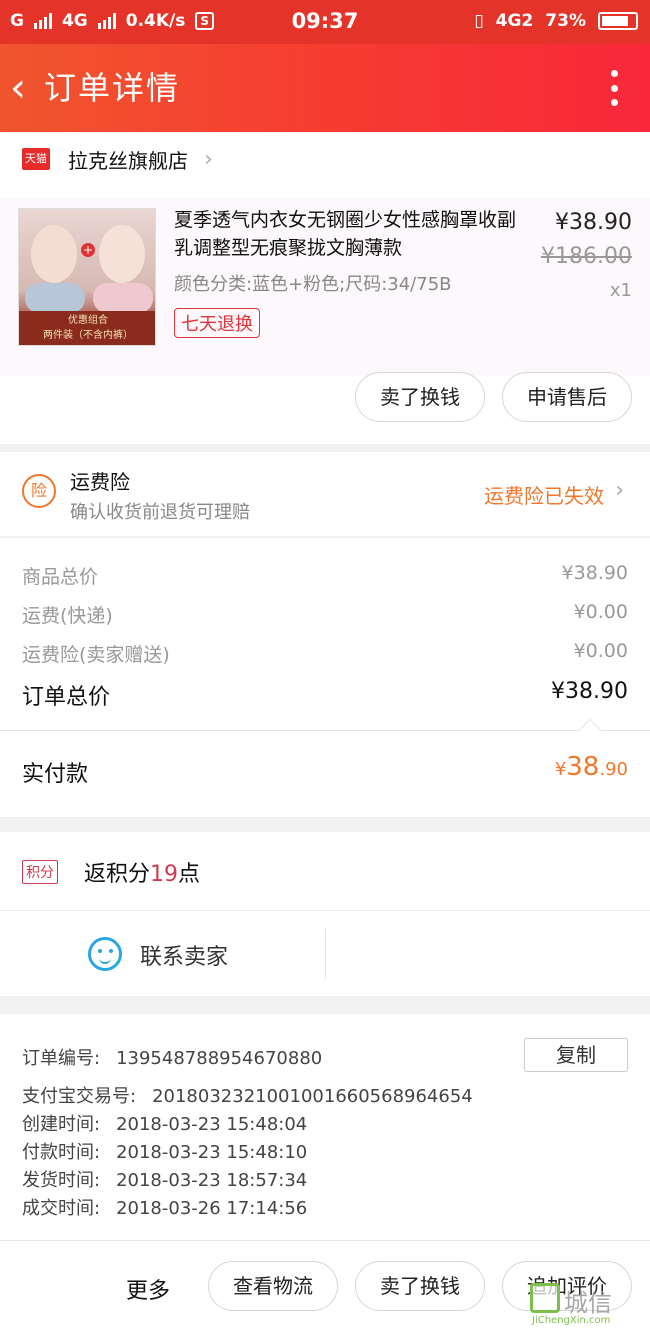  I want to click on shipping-fee-value: ¥0.00, so click(600, 612).